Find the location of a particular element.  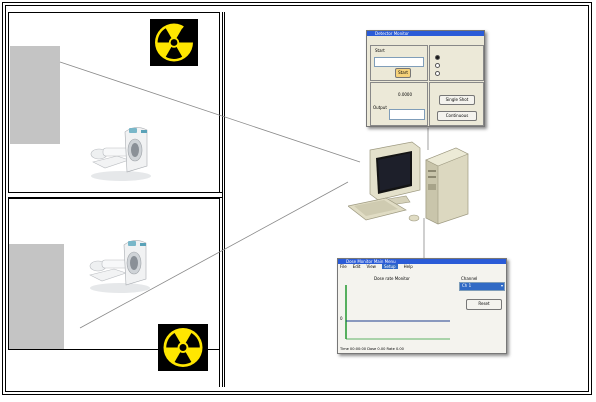

control-output-field is located at coordinates (407, 114).